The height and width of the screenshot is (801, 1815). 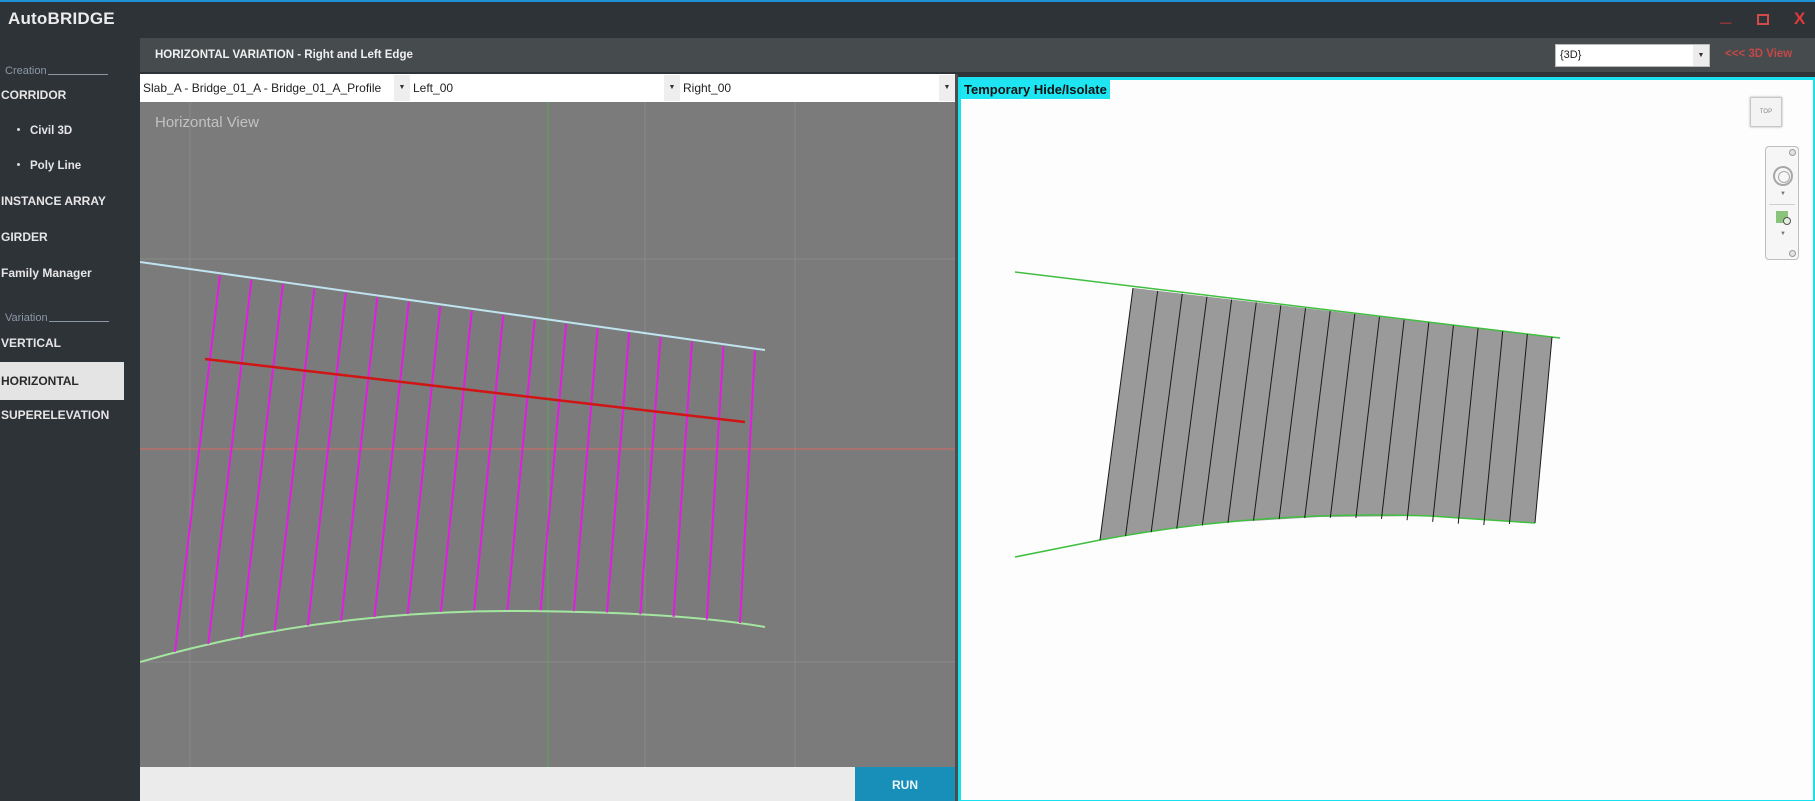 What do you see at coordinates (1783, 176) in the screenshot?
I see `steering-wheel-icon` at bounding box center [1783, 176].